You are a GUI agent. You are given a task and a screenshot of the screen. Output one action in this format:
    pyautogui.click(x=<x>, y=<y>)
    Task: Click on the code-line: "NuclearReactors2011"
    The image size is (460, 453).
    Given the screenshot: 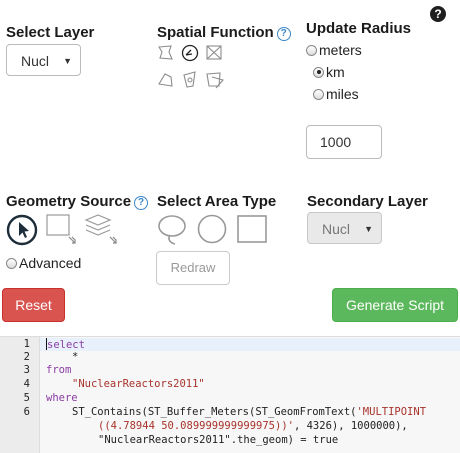 What is the action you would take?
    pyautogui.click(x=138, y=384)
    